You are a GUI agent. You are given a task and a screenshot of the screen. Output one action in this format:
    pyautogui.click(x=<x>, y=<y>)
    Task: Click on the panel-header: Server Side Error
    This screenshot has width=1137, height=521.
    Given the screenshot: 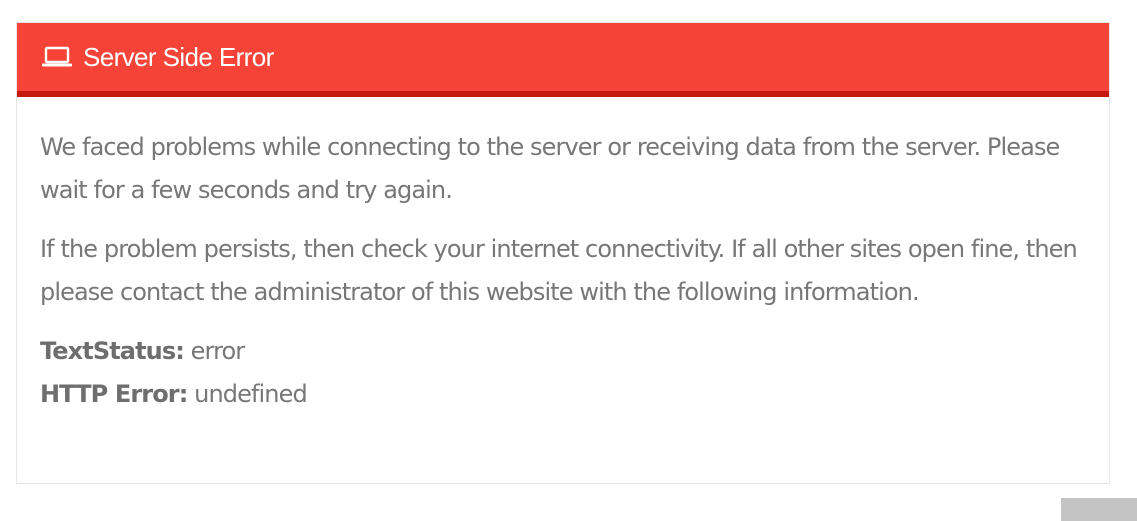 What is the action you would take?
    pyautogui.click(x=563, y=60)
    